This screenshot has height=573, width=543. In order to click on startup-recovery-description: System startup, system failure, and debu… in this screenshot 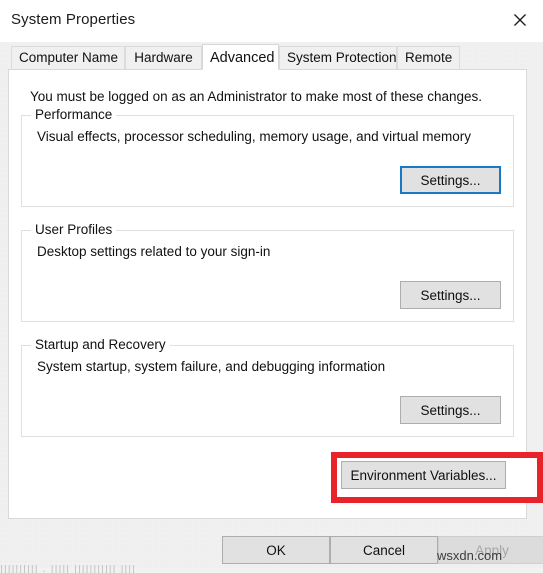, I will do `click(211, 366)`.